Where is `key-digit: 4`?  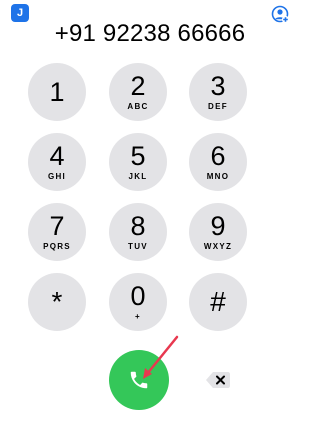 key-digit: 4 is located at coordinates (57, 156).